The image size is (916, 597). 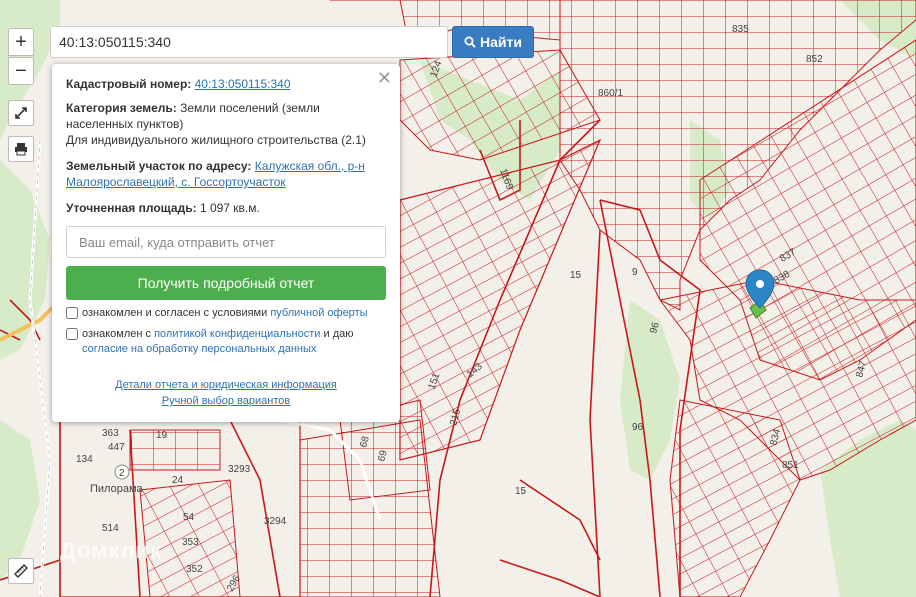 What do you see at coordinates (470, 42) in the screenshot?
I see `search-icon` at bounding box center [470, 42].